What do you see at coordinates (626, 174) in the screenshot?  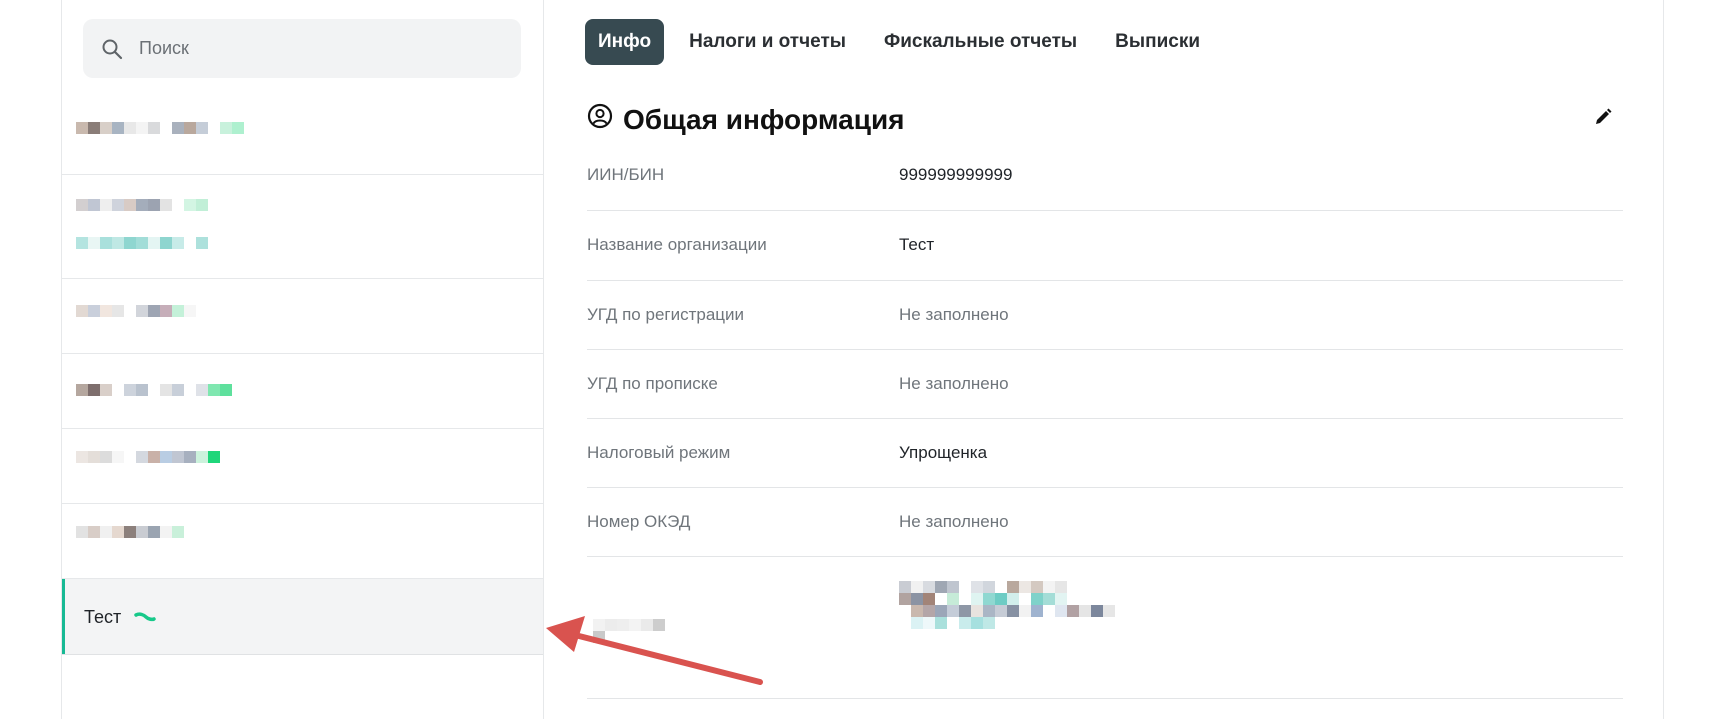 I see `field-label: ИИН/БИН` at bounding box center [626, 174].